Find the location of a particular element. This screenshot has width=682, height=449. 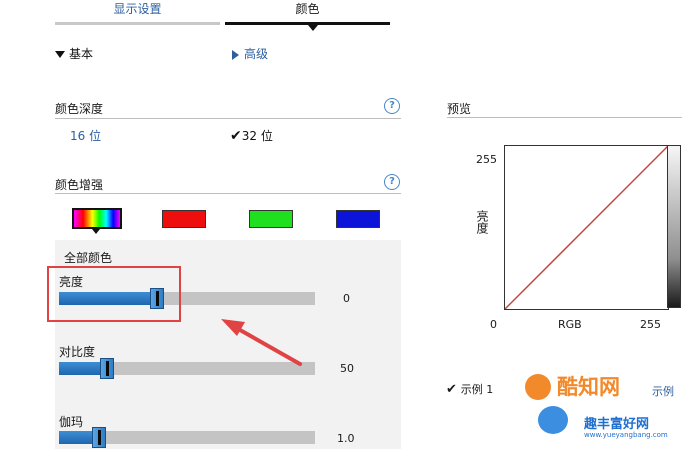

contrast-slider-thumb is located at coordinates (107, 368).